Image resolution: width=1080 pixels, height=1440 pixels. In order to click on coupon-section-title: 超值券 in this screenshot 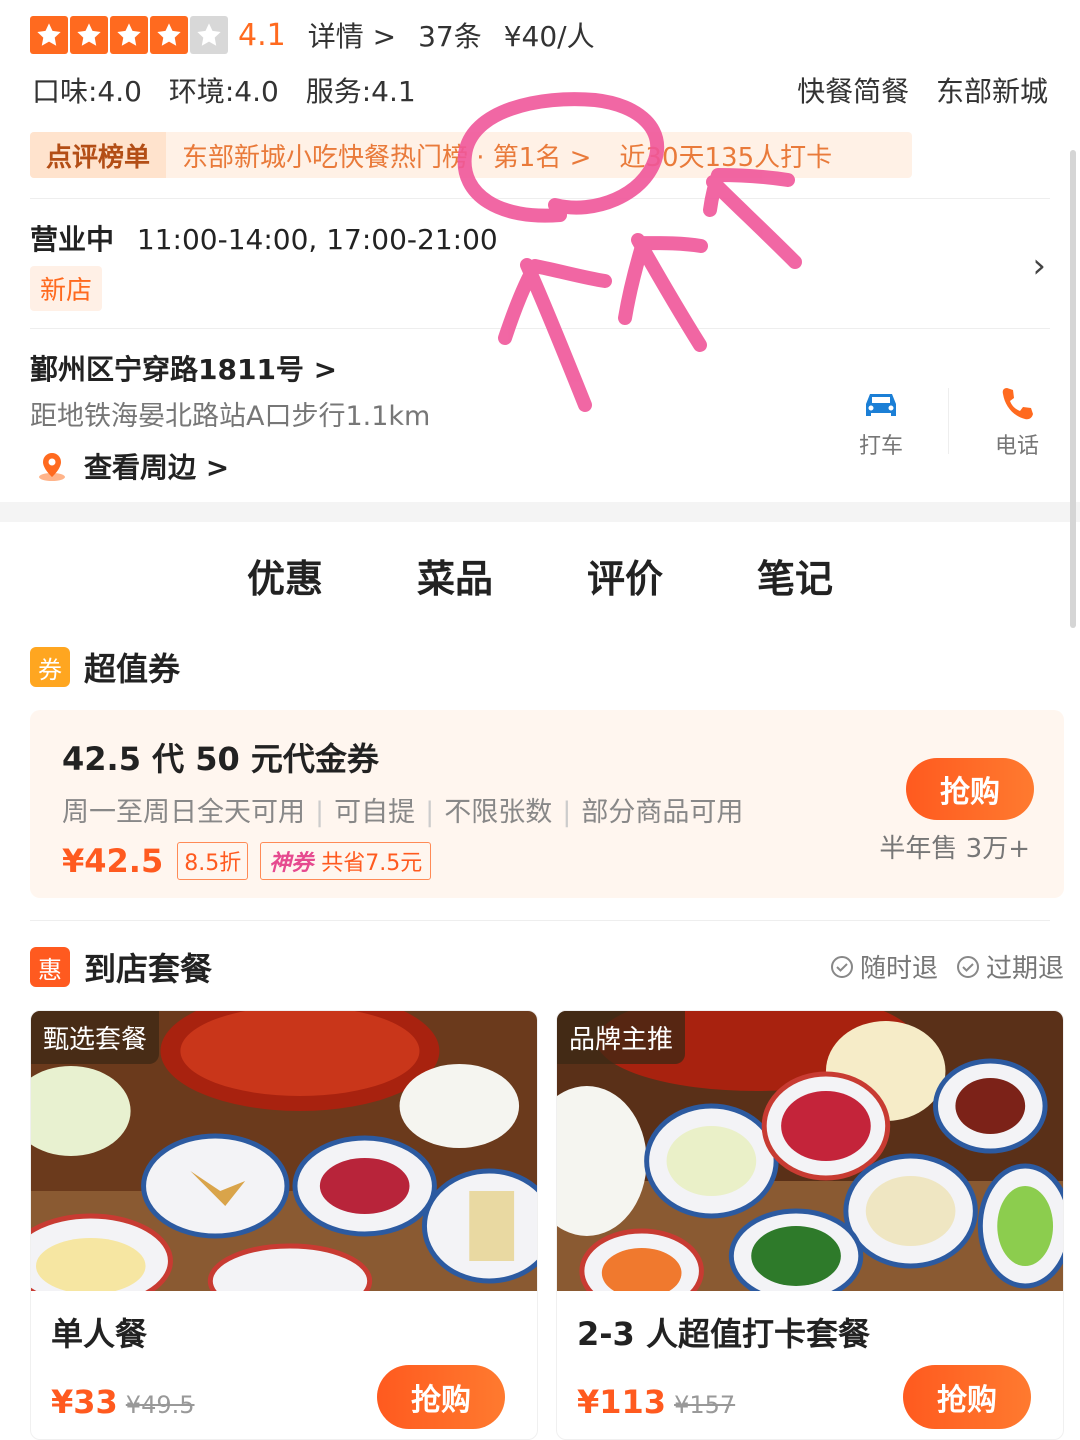, I will do `click(132, 669)`.